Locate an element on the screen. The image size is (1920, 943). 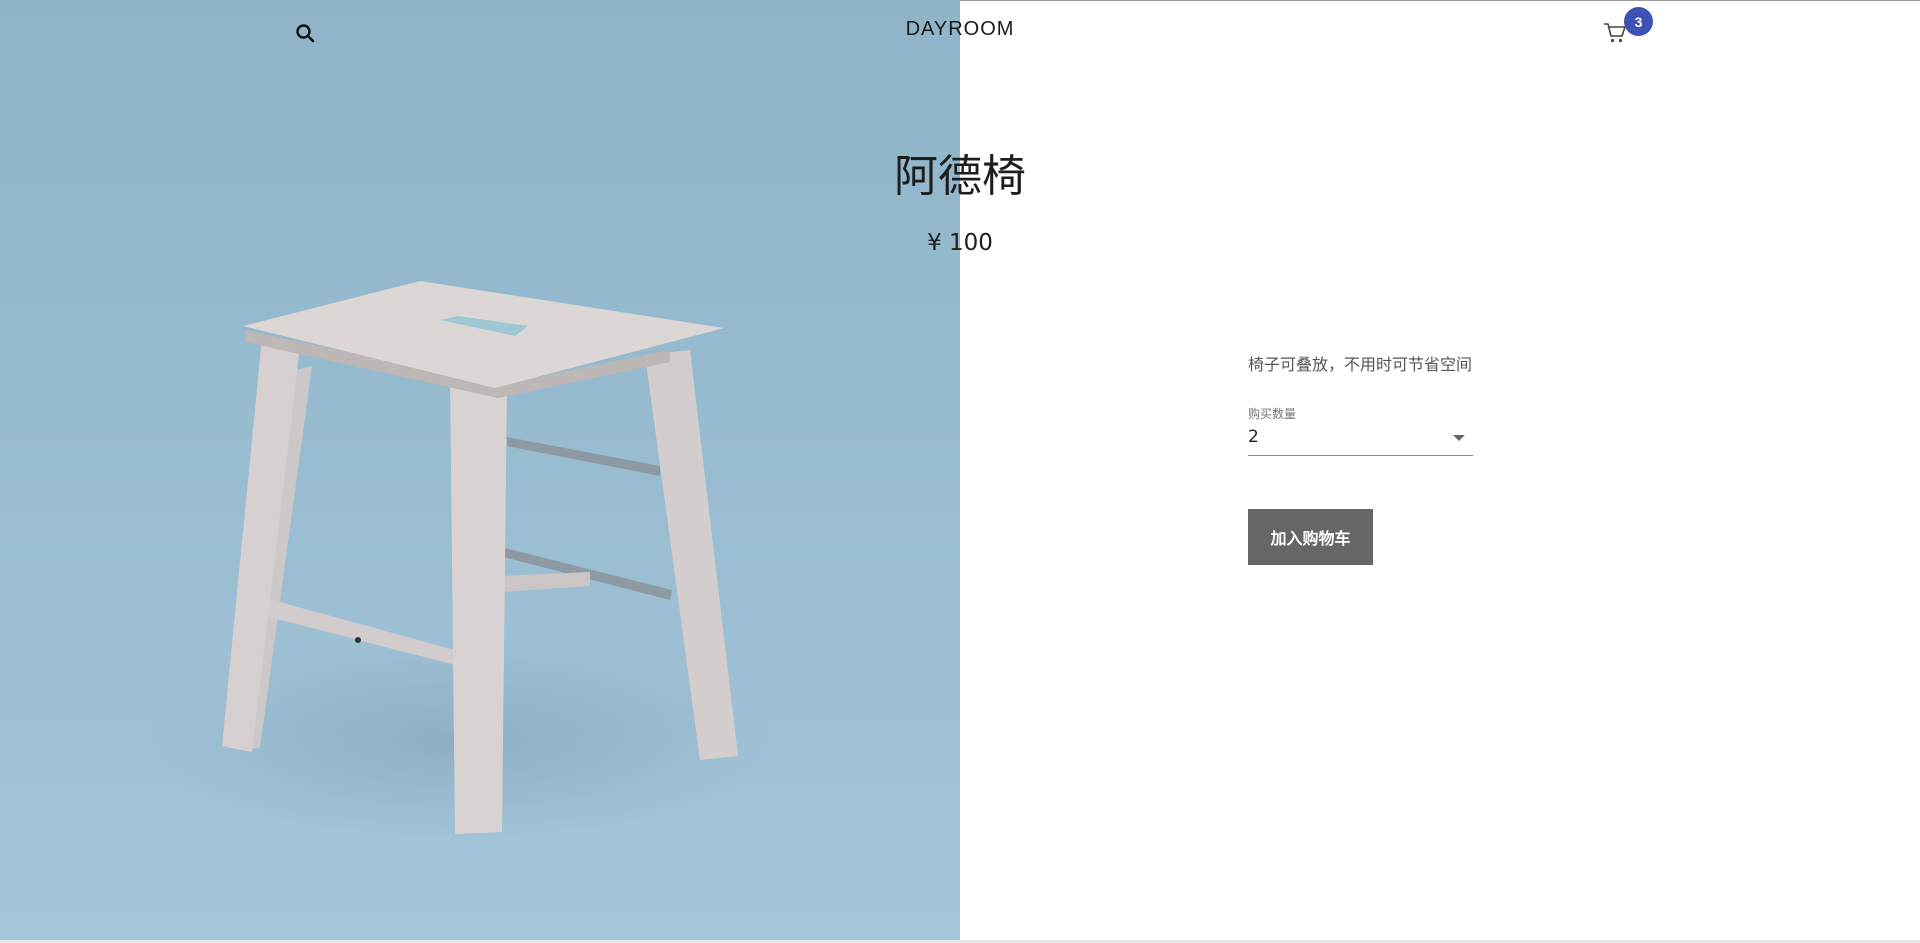
screw is located at coordinates (358, 640).